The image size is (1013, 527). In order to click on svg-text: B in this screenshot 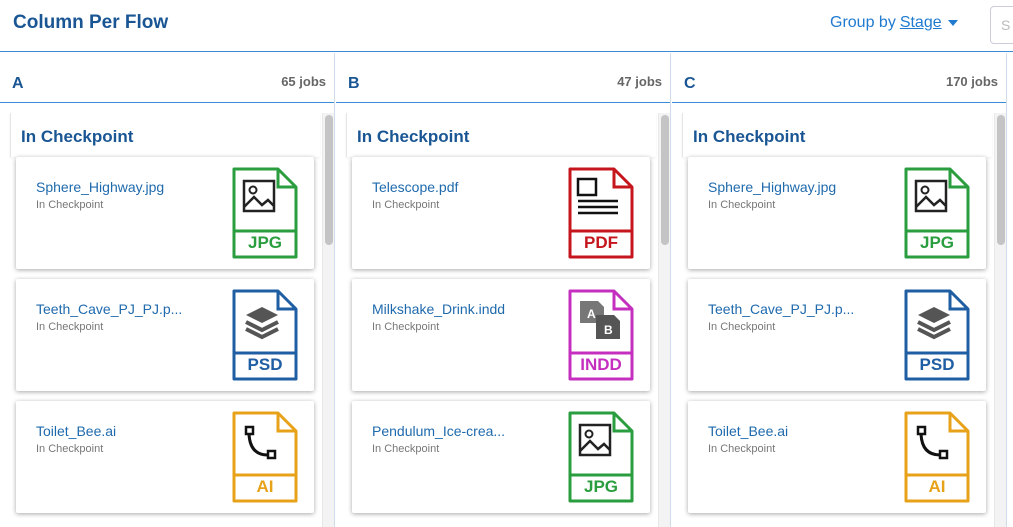, I will do `click(608, 330)`.